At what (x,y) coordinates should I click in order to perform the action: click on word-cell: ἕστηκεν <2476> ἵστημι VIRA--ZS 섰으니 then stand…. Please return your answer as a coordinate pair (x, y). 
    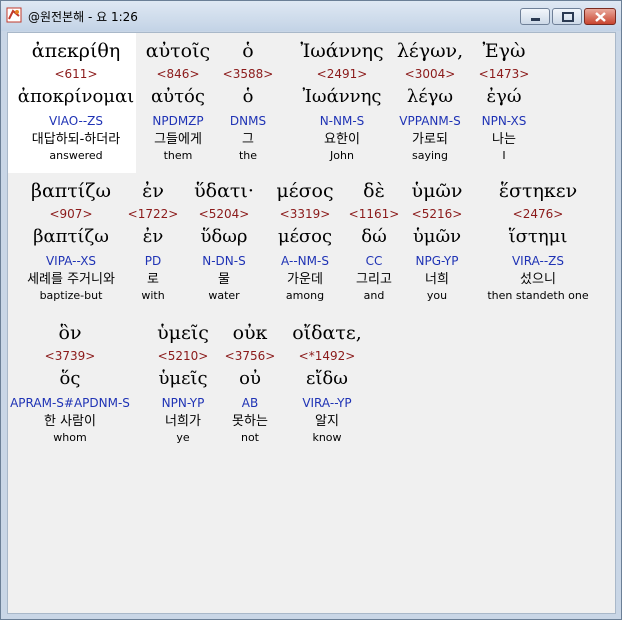
    Looking at the image, I should click on (538, 241).